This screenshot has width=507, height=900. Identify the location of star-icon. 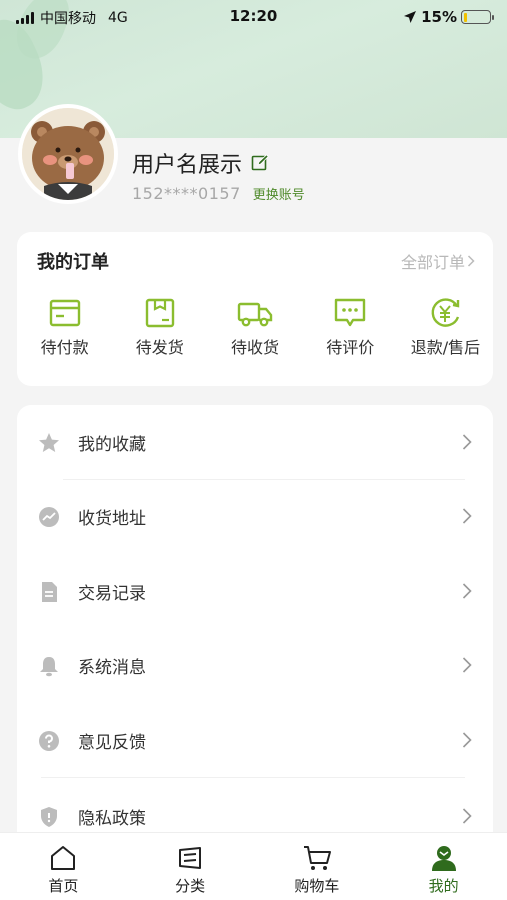
(49, 442).